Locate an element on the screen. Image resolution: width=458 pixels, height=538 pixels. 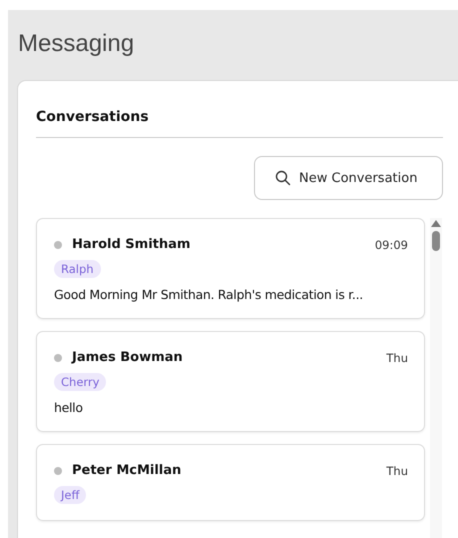
scrollbar is located at coordinates (436, 378).